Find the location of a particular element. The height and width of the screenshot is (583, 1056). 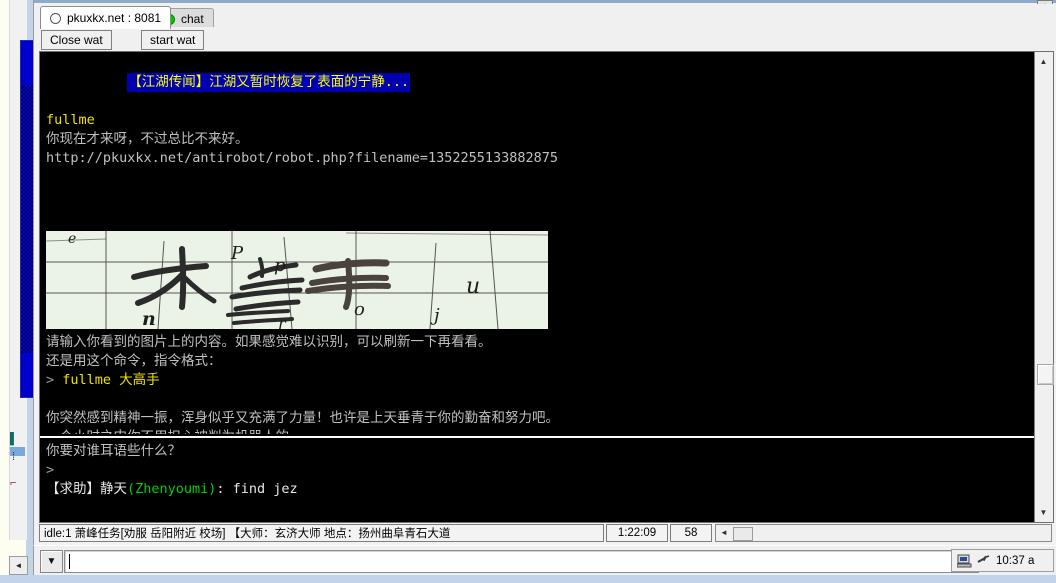

status-count: 58 is located at coordinates (691, 533).